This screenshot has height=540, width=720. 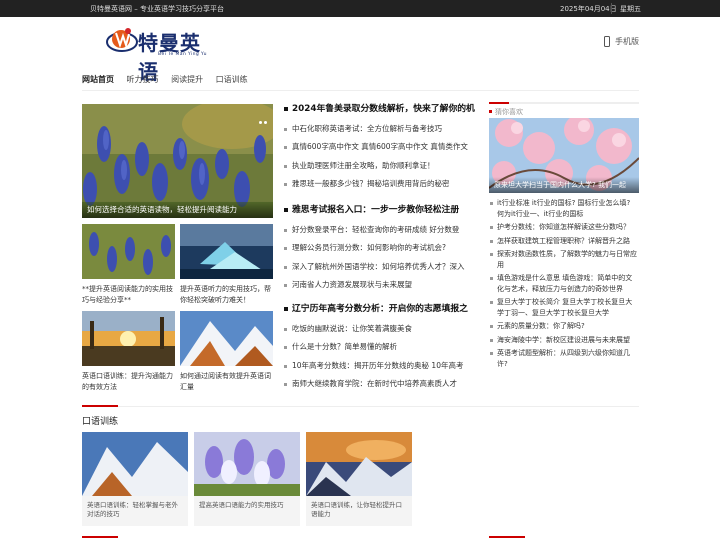 What do you see at coordinates (381, 109) in the screenshot?
I see `news-headline: 2024年鲁美录取分数线解析，快来了解你的机` at bounding box center [381, 109].